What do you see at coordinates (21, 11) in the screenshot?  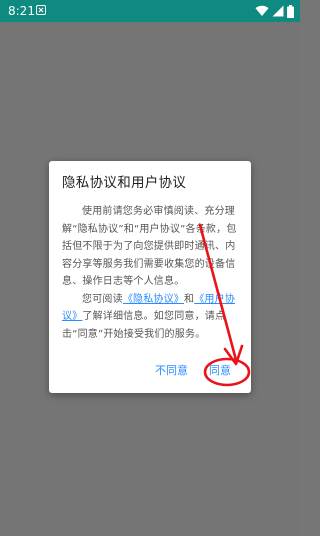 I see `status-time: 8:21` at bounding box center [21, 11].